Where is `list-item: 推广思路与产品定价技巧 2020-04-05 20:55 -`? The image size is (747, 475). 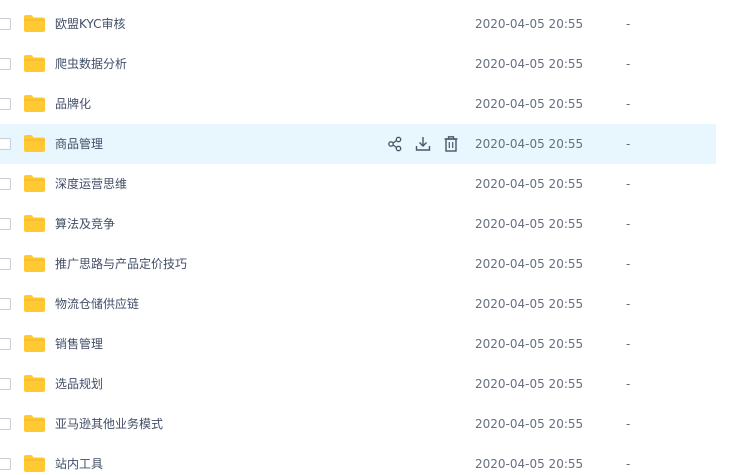
list-item: 推广思路与产品定价技巧 2020-04-05 20:55 - is located at coordinates (358, 264).